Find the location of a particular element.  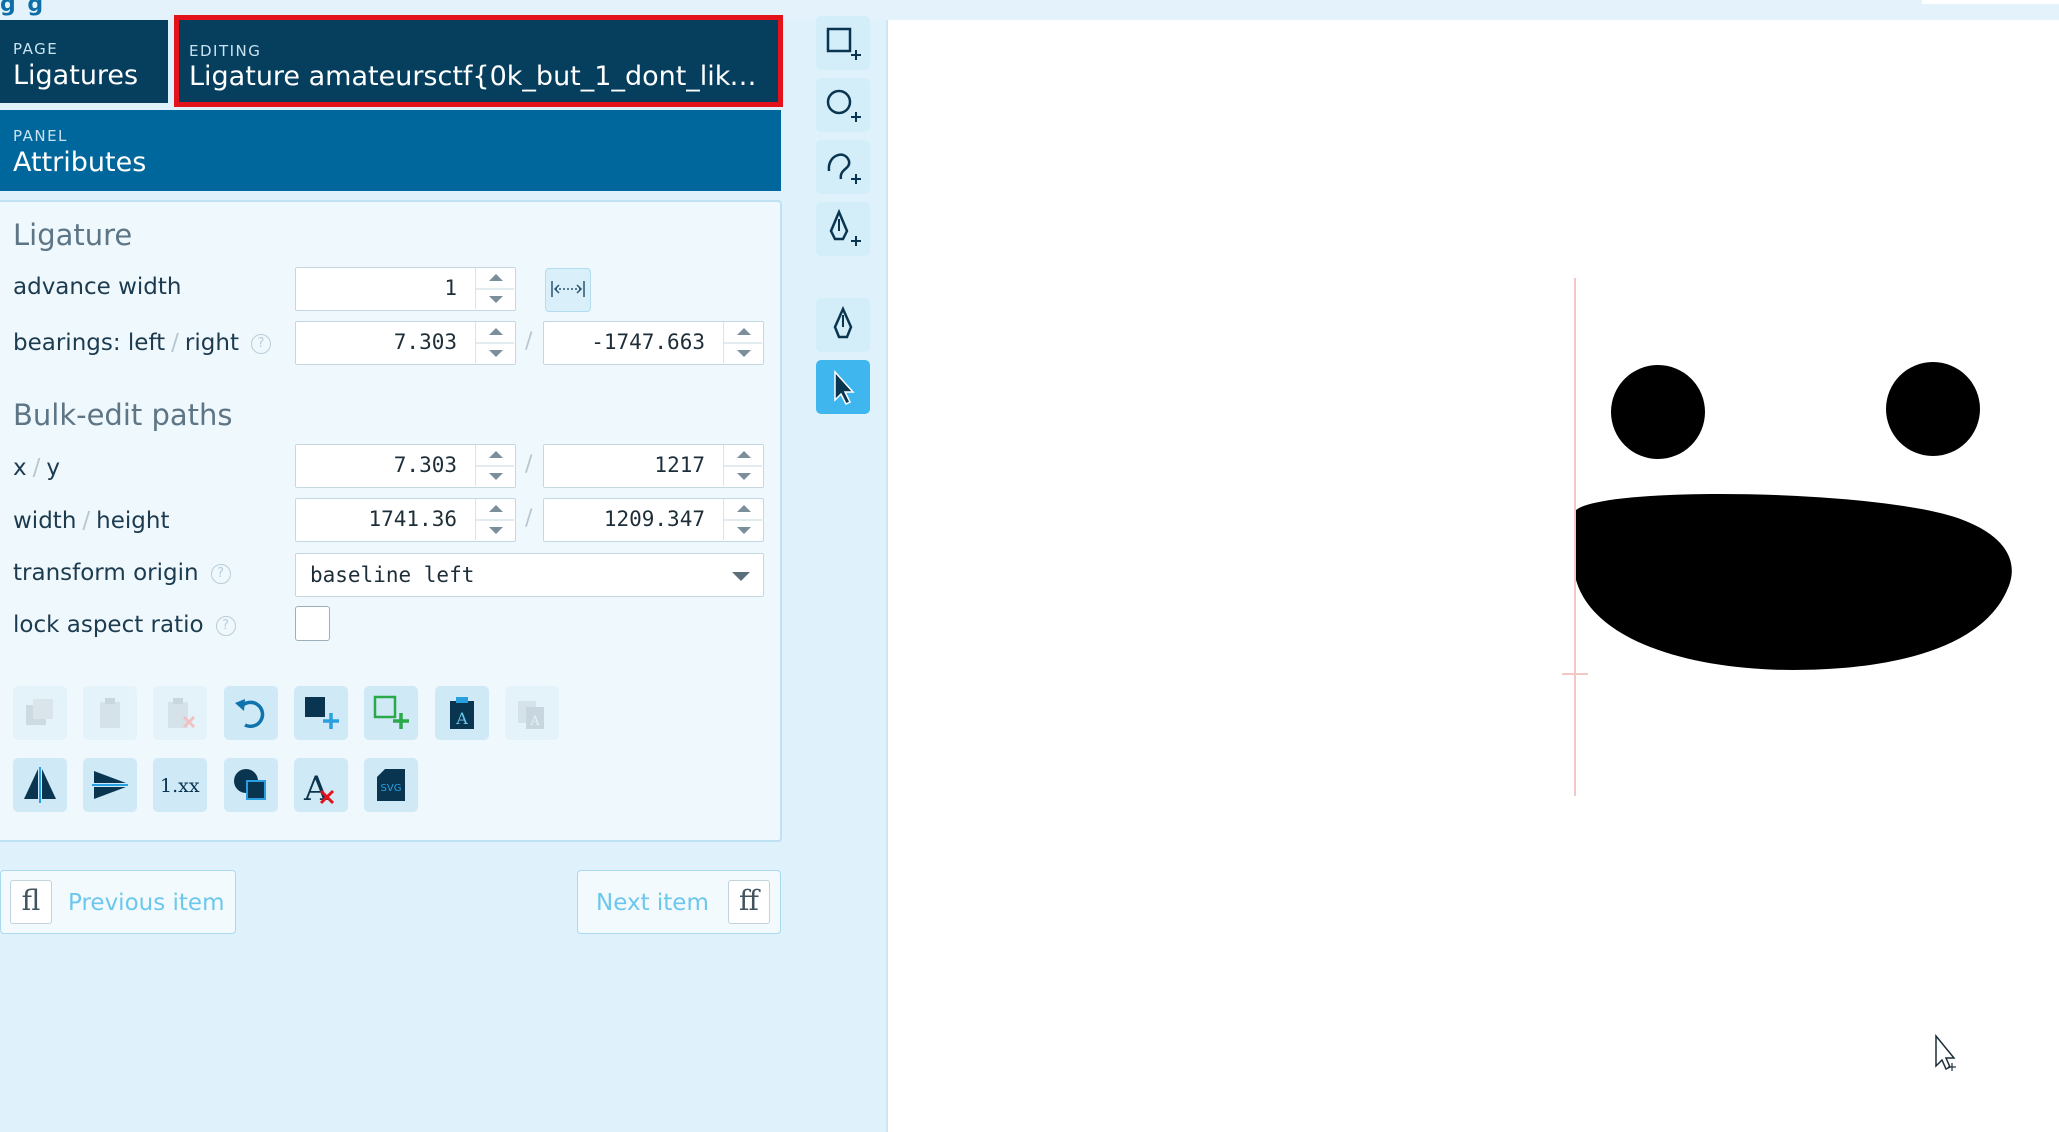

bearing-left-spinner is located at coordinates (495, 342).